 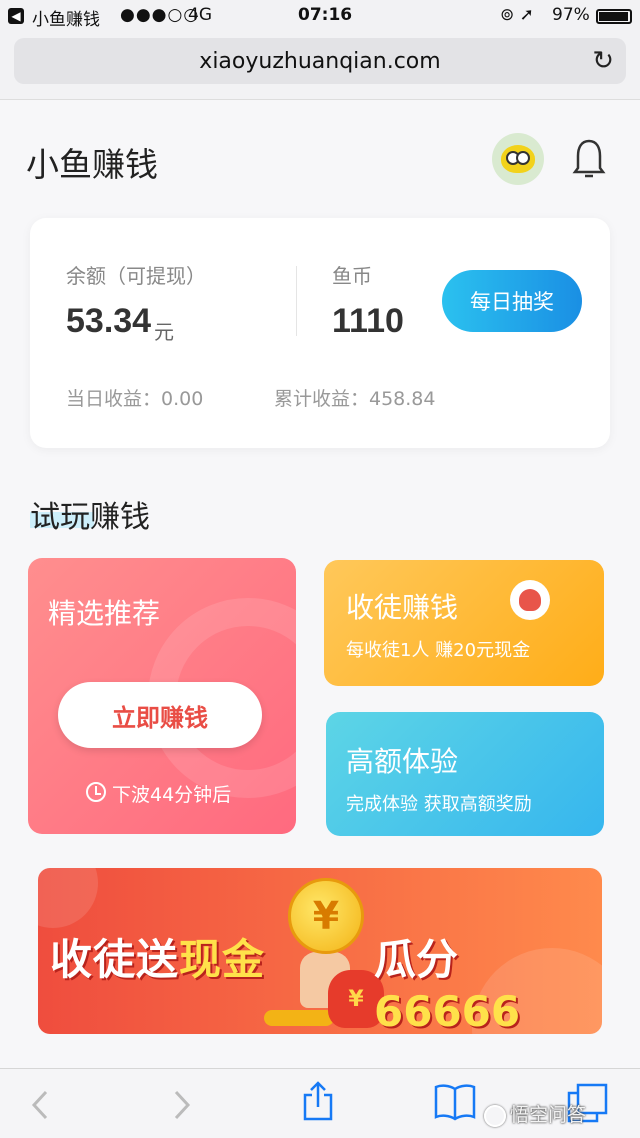 I want to click on battery-icon, so click(x=614, y=16).